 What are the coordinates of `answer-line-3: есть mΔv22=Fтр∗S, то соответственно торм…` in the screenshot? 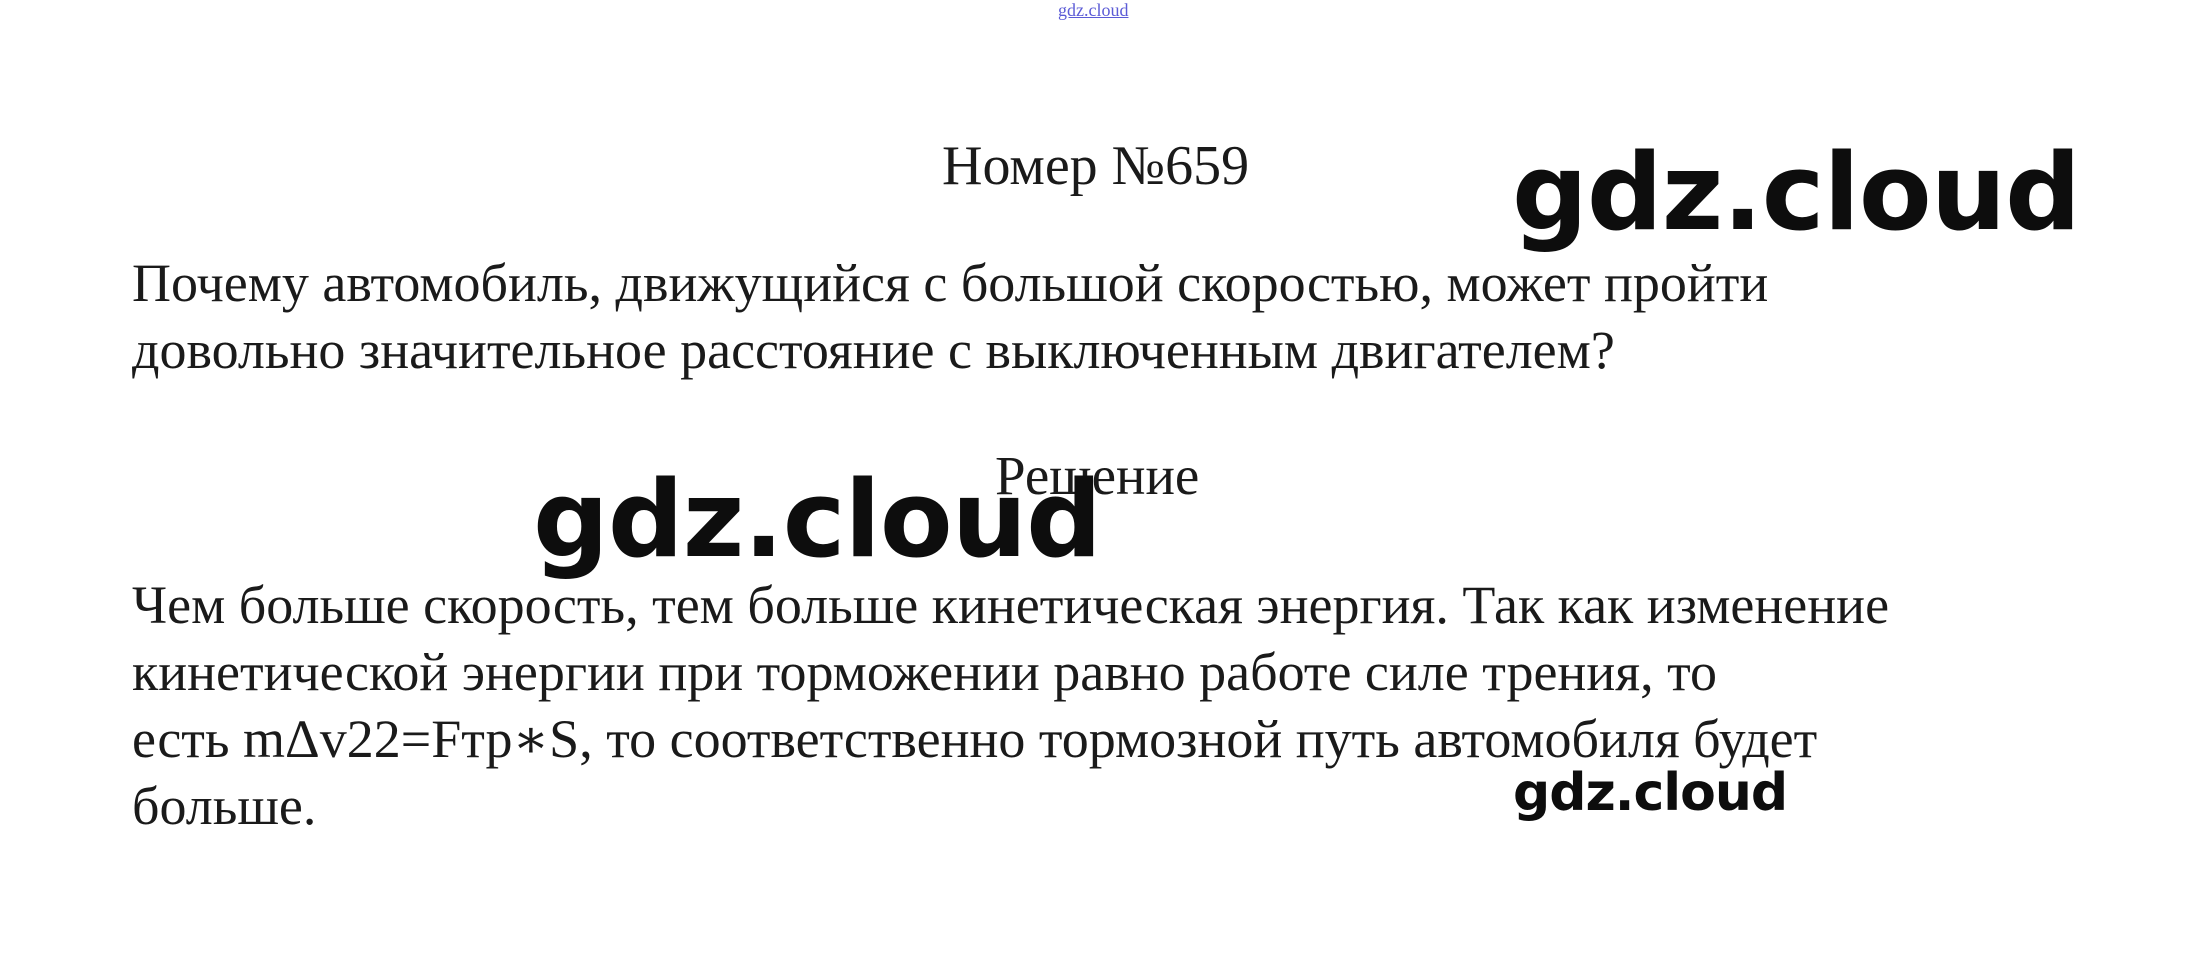 It's located at (975, 739).